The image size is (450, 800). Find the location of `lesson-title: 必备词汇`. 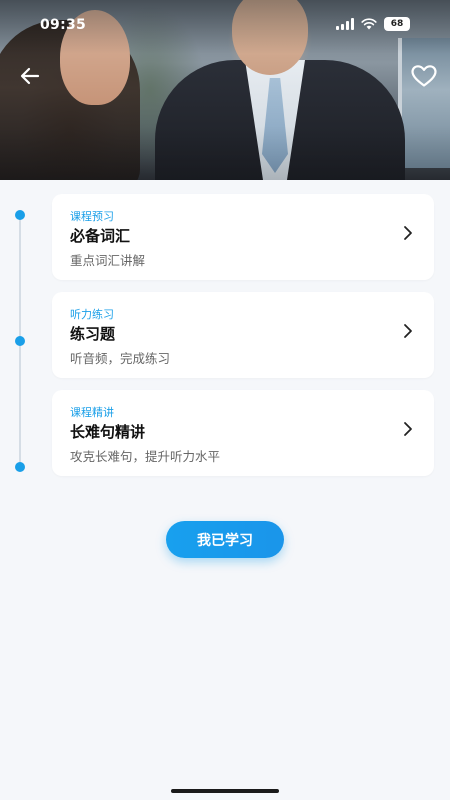

lesson-title: 必备词汇 is located at coordinates (100, 236).